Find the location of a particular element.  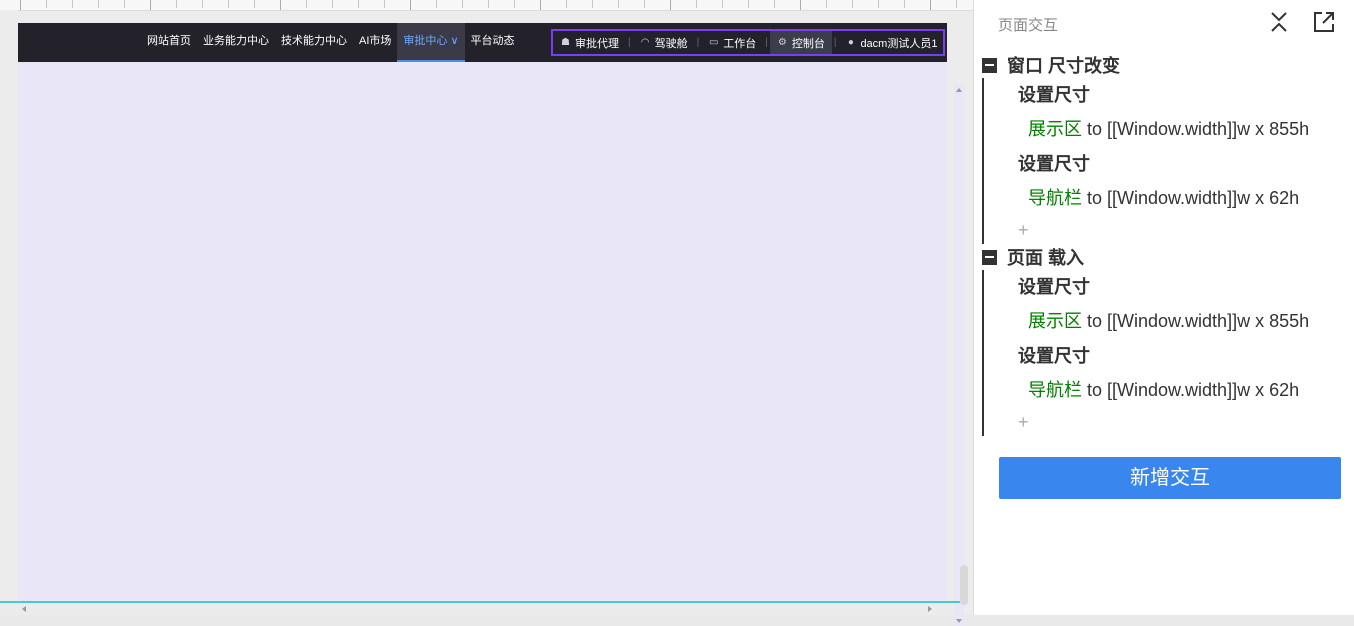

monitor-icon: ▭ is located at coordinates (713, 42).